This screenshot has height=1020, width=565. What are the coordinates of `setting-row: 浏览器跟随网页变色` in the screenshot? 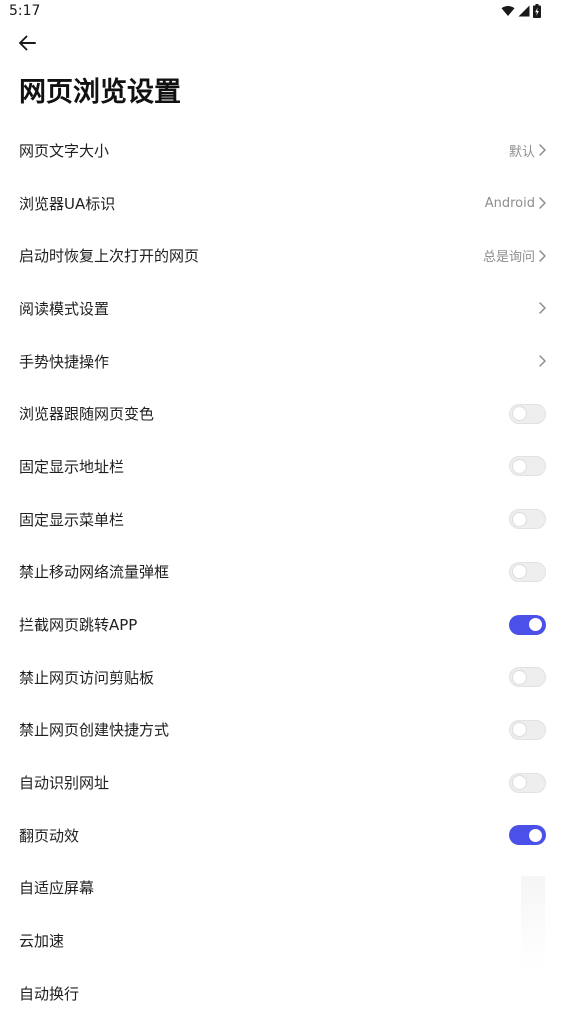 It's located at (282, 413).